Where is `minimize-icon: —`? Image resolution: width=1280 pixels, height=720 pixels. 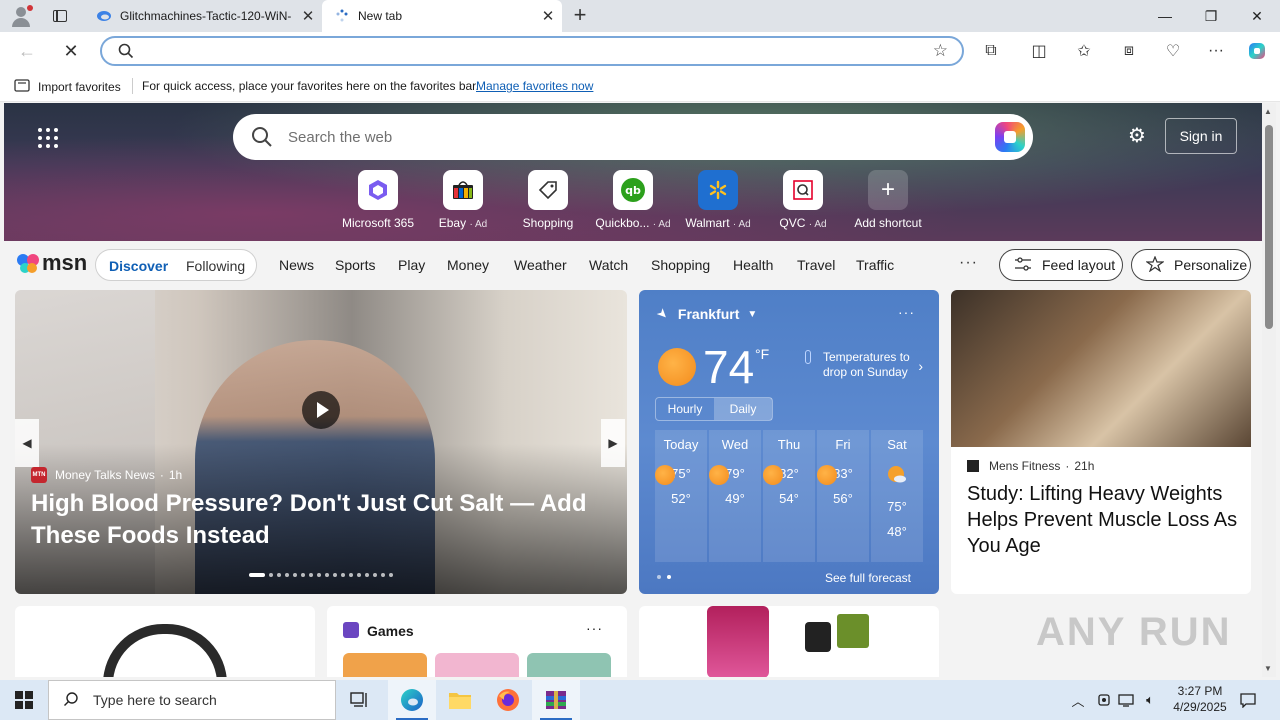 minimize-icon: — is located at coordinates (1165, 16).